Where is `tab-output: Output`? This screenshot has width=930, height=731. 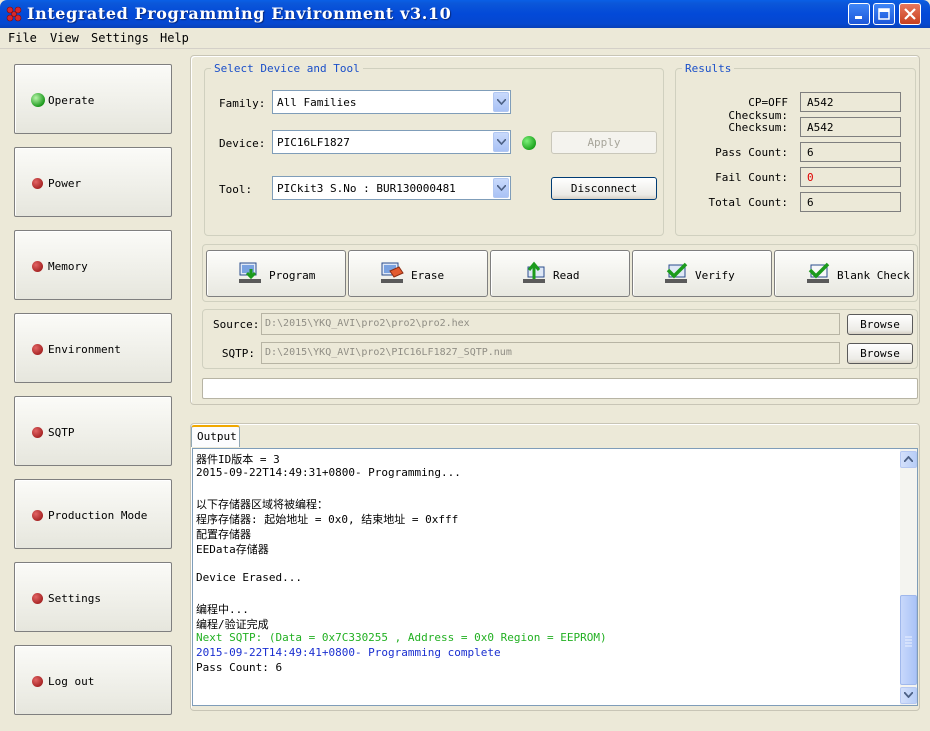
tab-output: Output is located at coordinates (215, 436).